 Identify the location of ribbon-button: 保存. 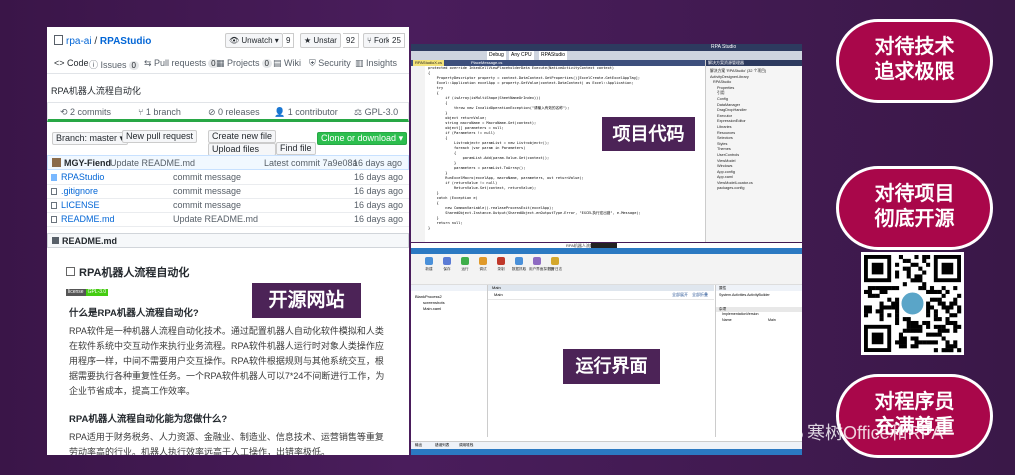
(447, 264).